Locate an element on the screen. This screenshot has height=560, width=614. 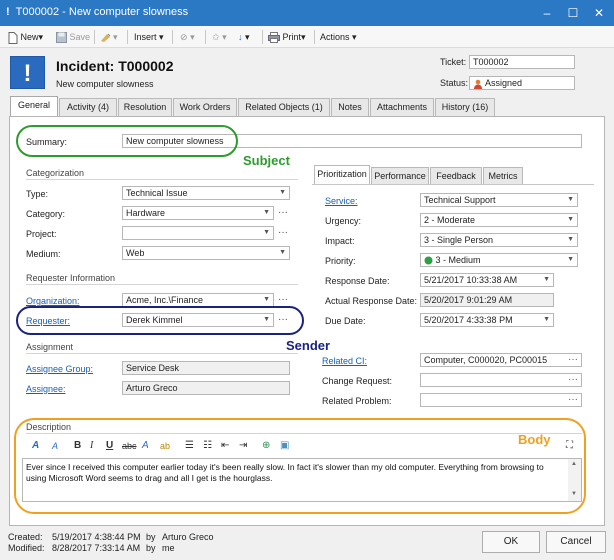
modified-label: Modified: is located at coordinates (26, 548).